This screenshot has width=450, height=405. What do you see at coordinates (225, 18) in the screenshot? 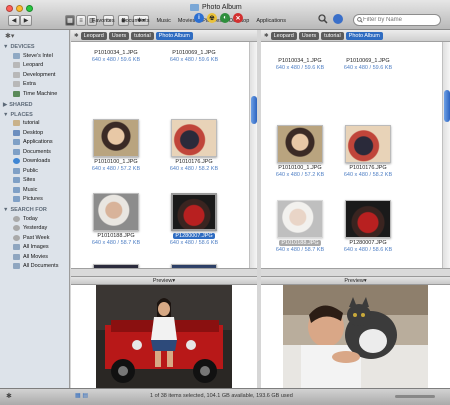
I see `sync-icon: ◐` at bounding box center [225, 18].